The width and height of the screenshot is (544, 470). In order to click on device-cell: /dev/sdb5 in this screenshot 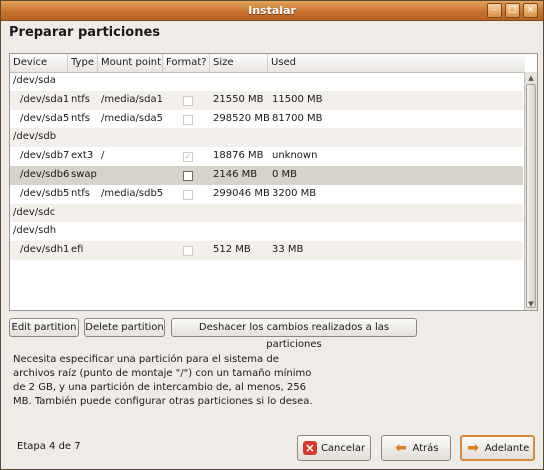, I will do `click(45, 193)`.